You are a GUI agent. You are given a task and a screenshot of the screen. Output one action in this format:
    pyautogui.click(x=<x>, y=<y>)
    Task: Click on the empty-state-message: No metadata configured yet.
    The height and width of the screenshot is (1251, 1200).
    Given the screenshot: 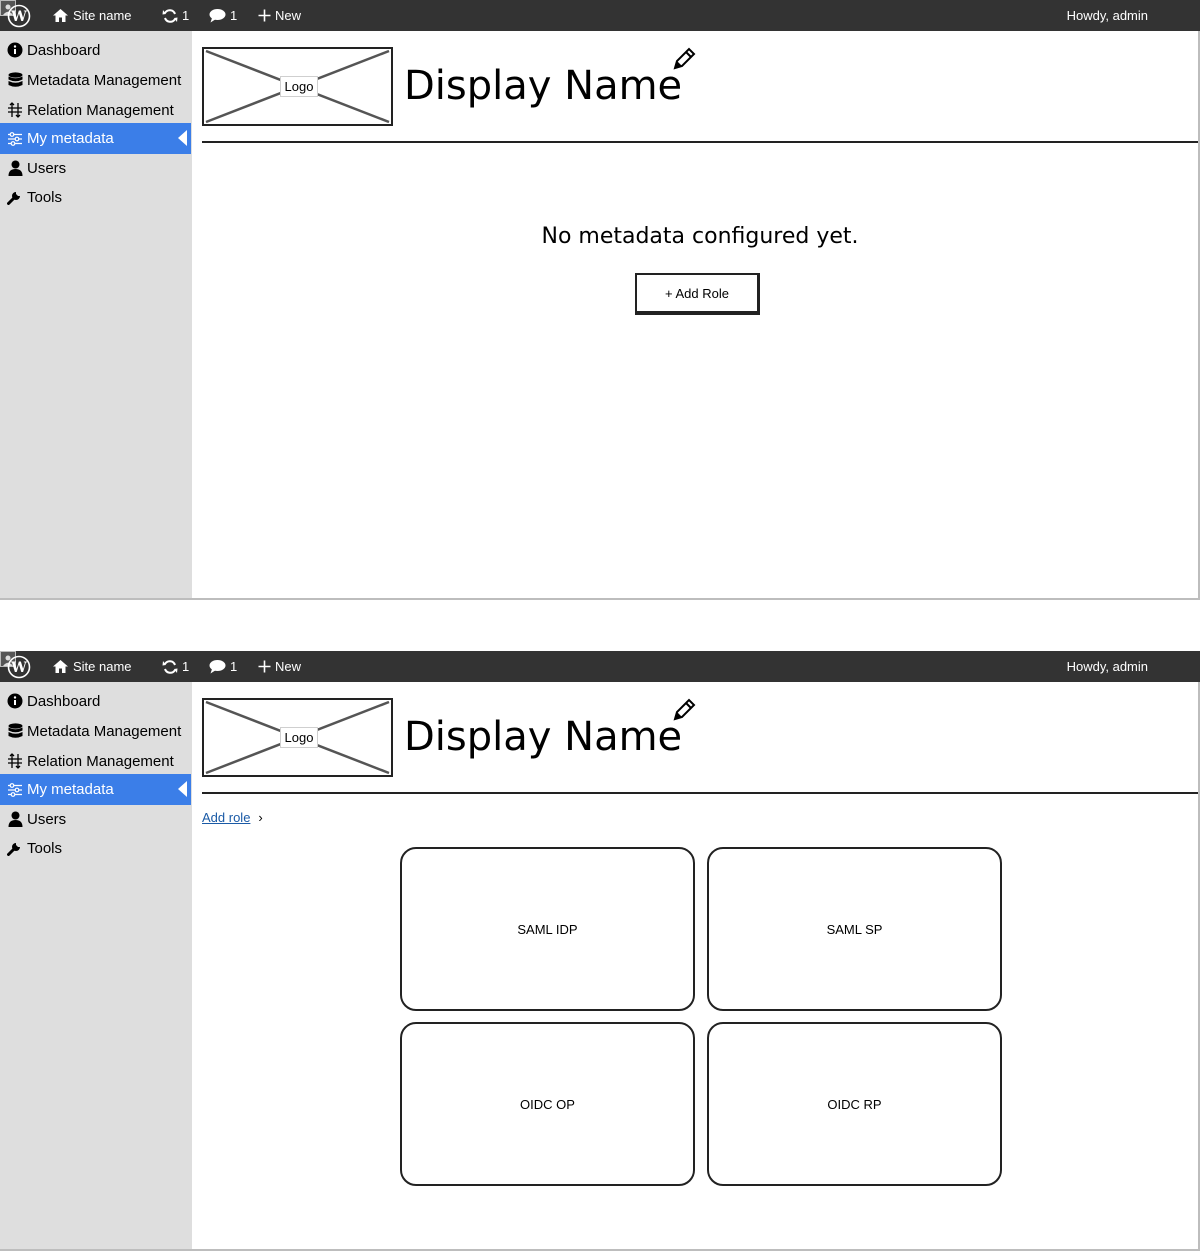 What is the action you would take?
    pyautogui.click(x=700, y=236)
    